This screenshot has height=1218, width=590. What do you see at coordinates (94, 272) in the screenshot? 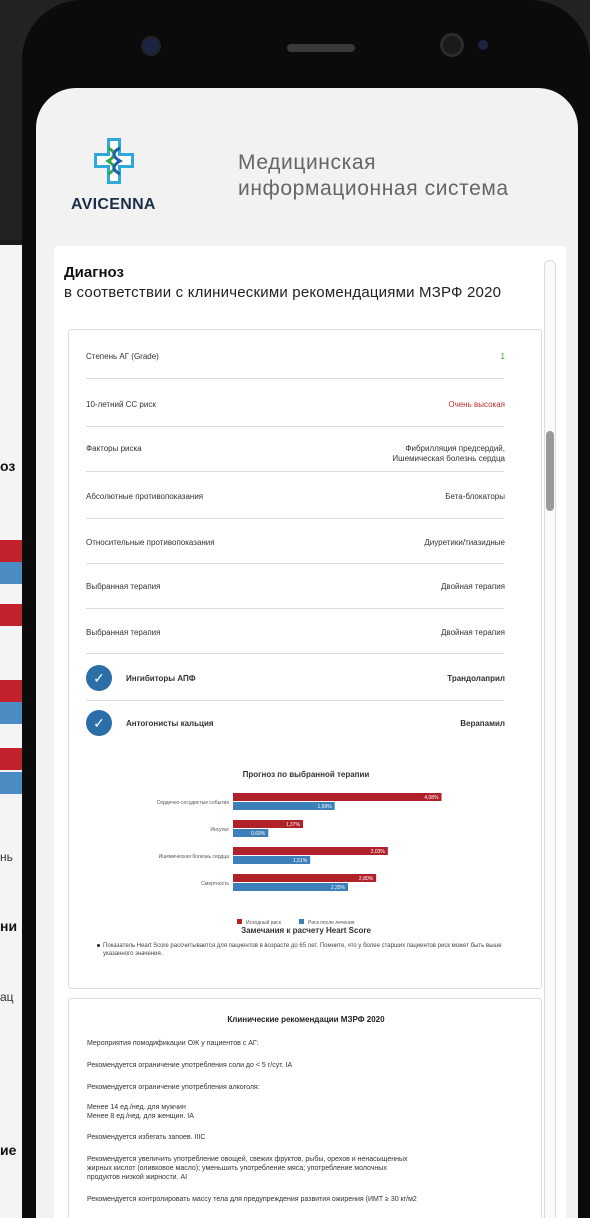
I see `diagnosis-title: Диагноз` at bounding box center [94, 272].